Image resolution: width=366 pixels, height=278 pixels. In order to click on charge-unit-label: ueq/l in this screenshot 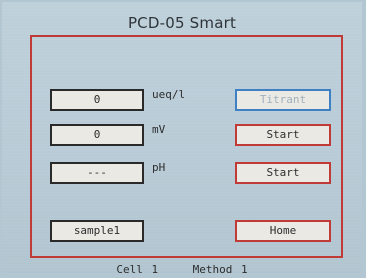, I will do `click(169, 94)`.